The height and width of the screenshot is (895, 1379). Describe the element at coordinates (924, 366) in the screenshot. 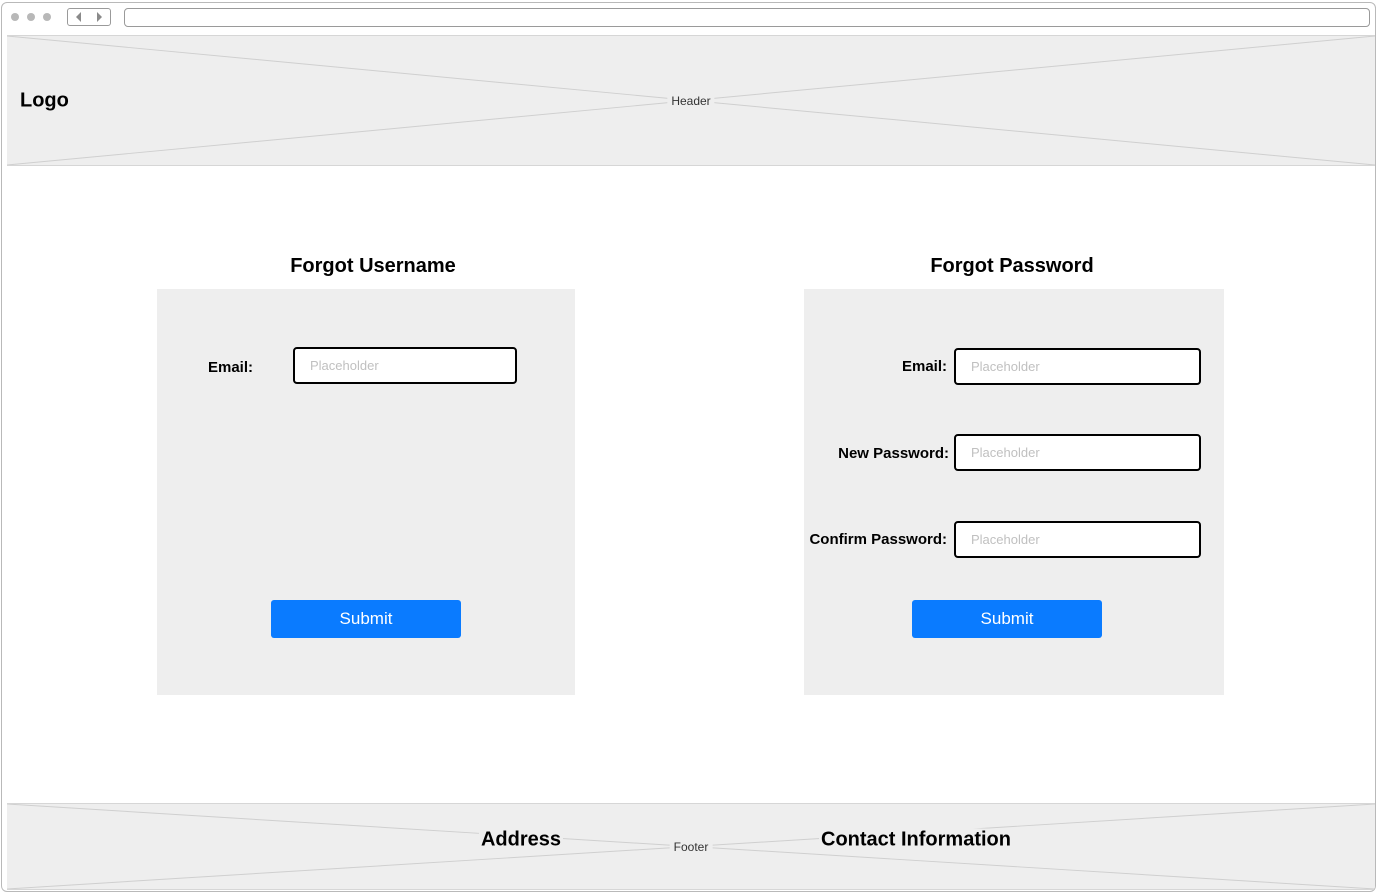

I see `password-email-label: Email:` at that location.